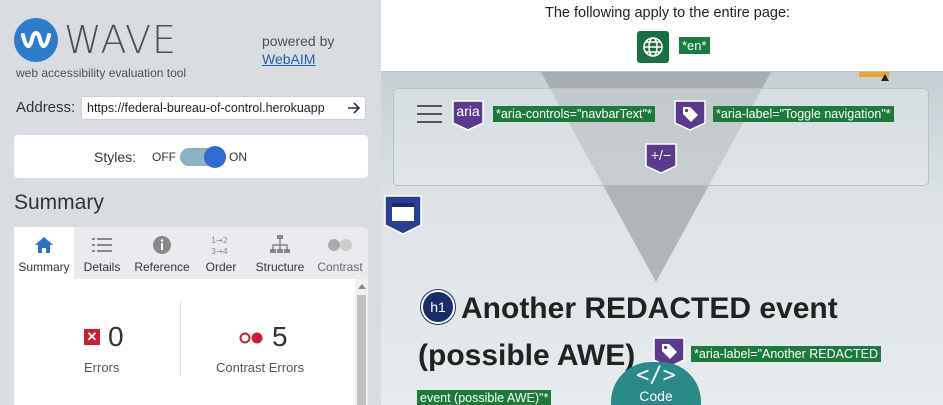 The height and width of the screenshot is (405, 943). What do you see at coordinates (92, 337) in the screenshot?
I see `error-icon: ✕` at bounding box center [92, 337].